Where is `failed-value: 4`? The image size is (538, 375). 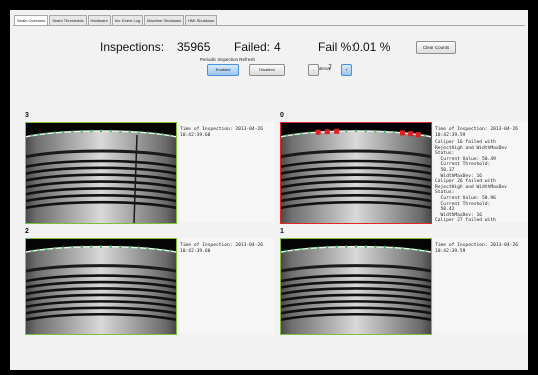
failed-value: 4 is located at coordinates (277, 47).